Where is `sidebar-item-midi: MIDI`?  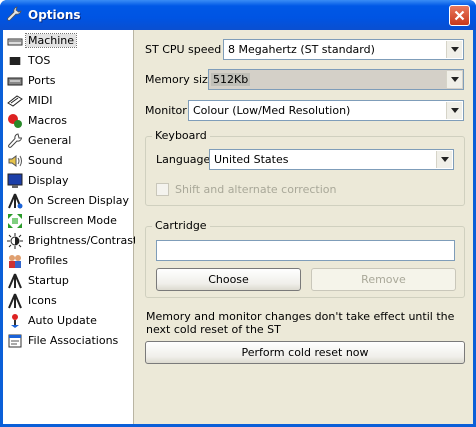 sidebar-item-midi: MIDI is located at coordinates (68, 101).